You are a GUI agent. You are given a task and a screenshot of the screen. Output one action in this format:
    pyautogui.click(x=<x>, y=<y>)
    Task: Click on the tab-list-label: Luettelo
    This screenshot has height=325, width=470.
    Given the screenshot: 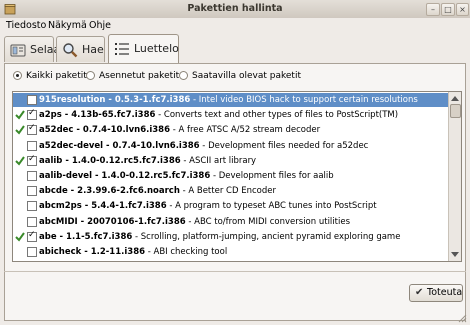 What is the action you would take?
    pyautogui.click(x=156, y=48)
    